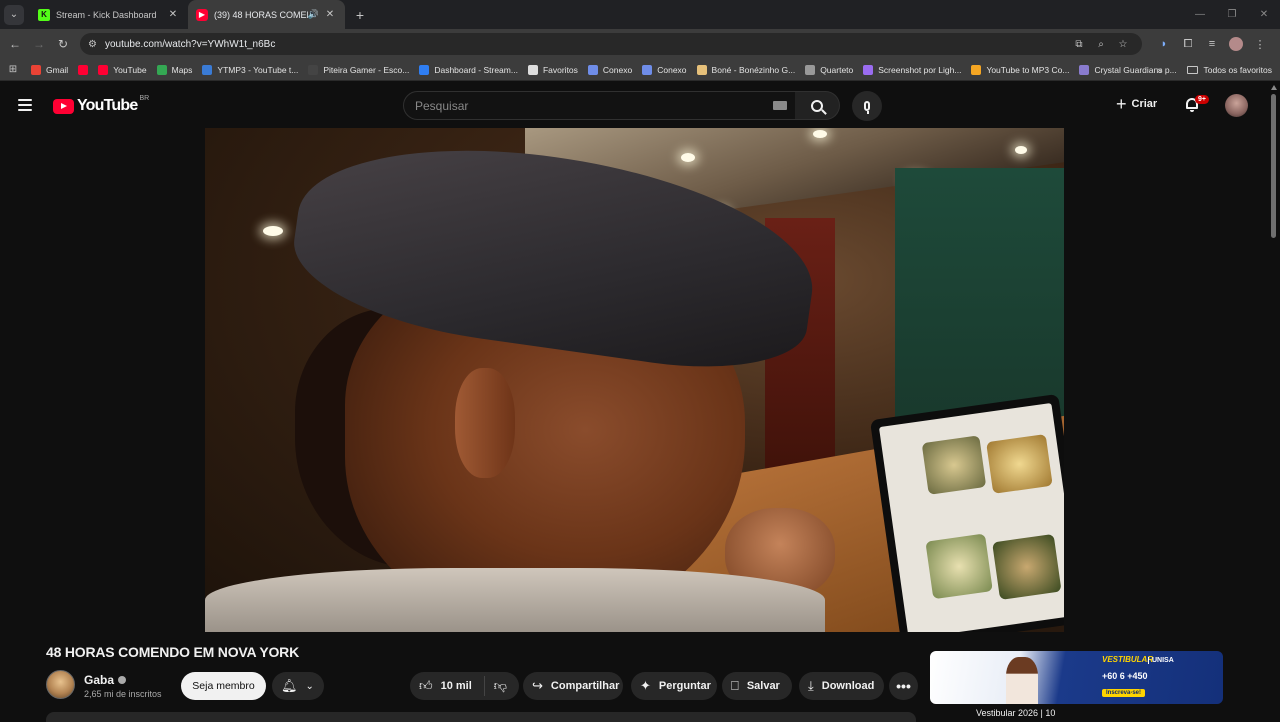 The height and width of the screenshot is (722, 1280). I want to click on like-dislike-group: 👍︎ 10 mil 👎︎, so click(464, 686).